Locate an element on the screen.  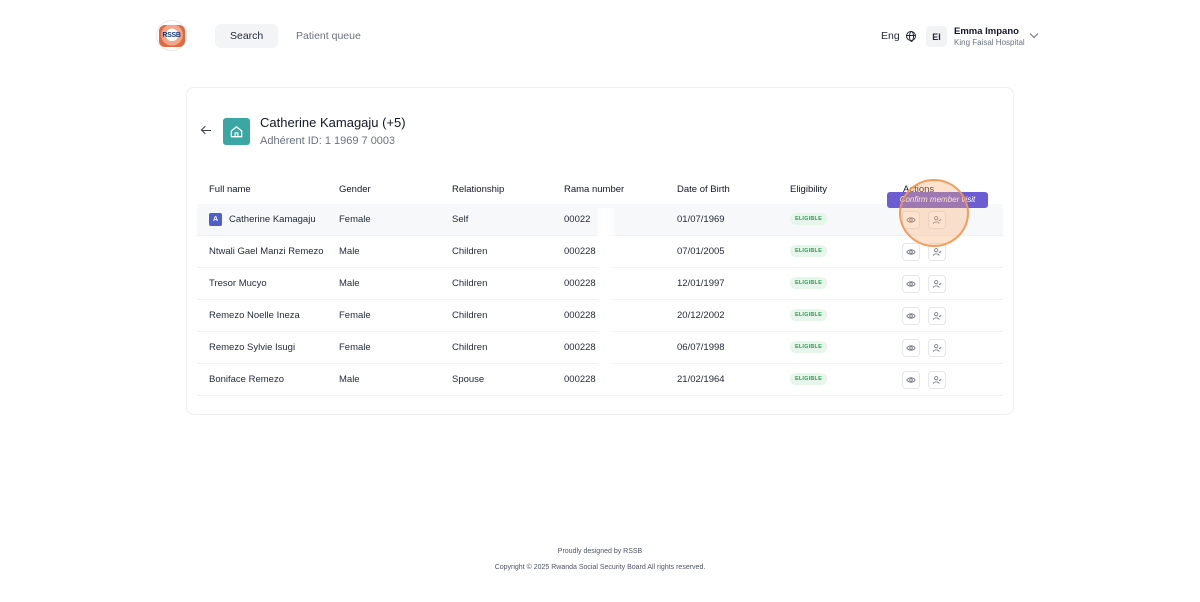
member-name: Catherine Kamagaju is located at coordinates (272, 219).